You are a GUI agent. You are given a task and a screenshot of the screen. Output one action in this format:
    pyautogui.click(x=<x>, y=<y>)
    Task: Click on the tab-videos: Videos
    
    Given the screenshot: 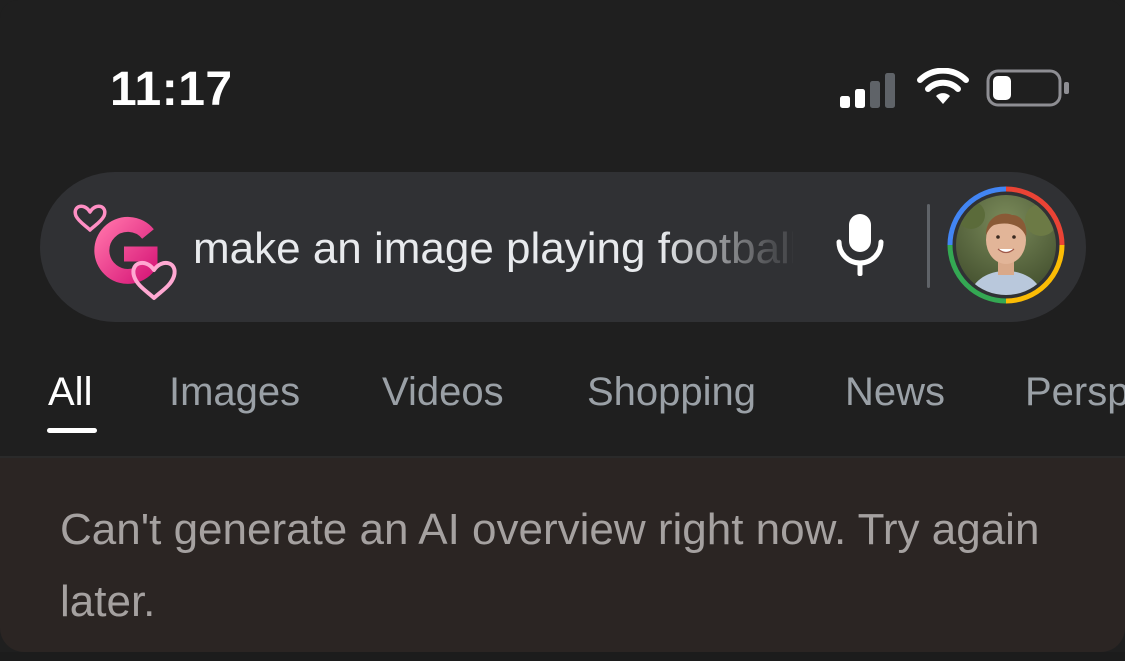 What is the action you would take?
    pyautogui.click(x=443, y=392)
    